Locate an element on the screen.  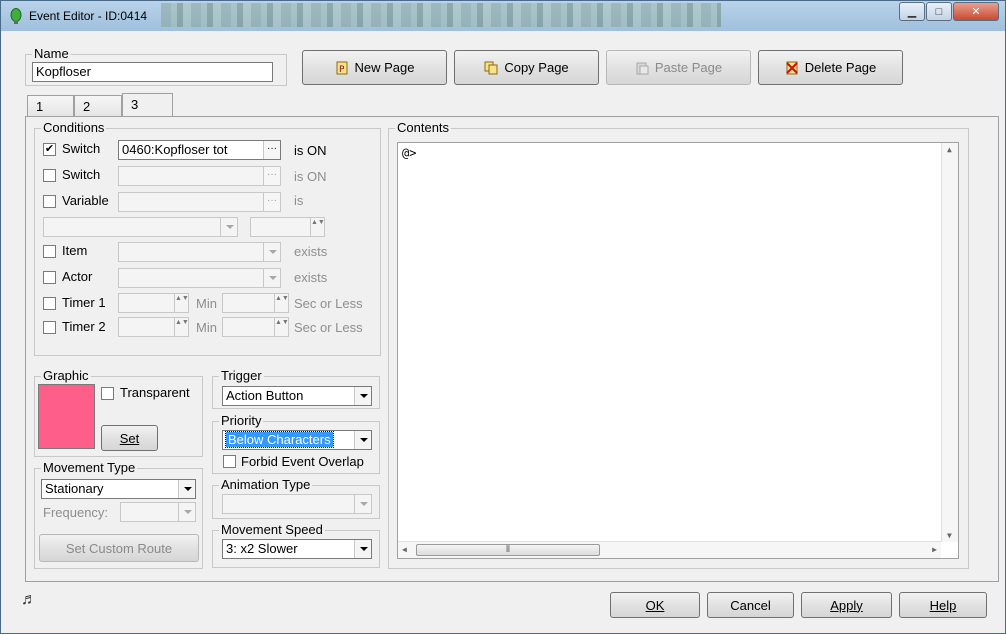
background-tiles is located at coordinates (441, 15).